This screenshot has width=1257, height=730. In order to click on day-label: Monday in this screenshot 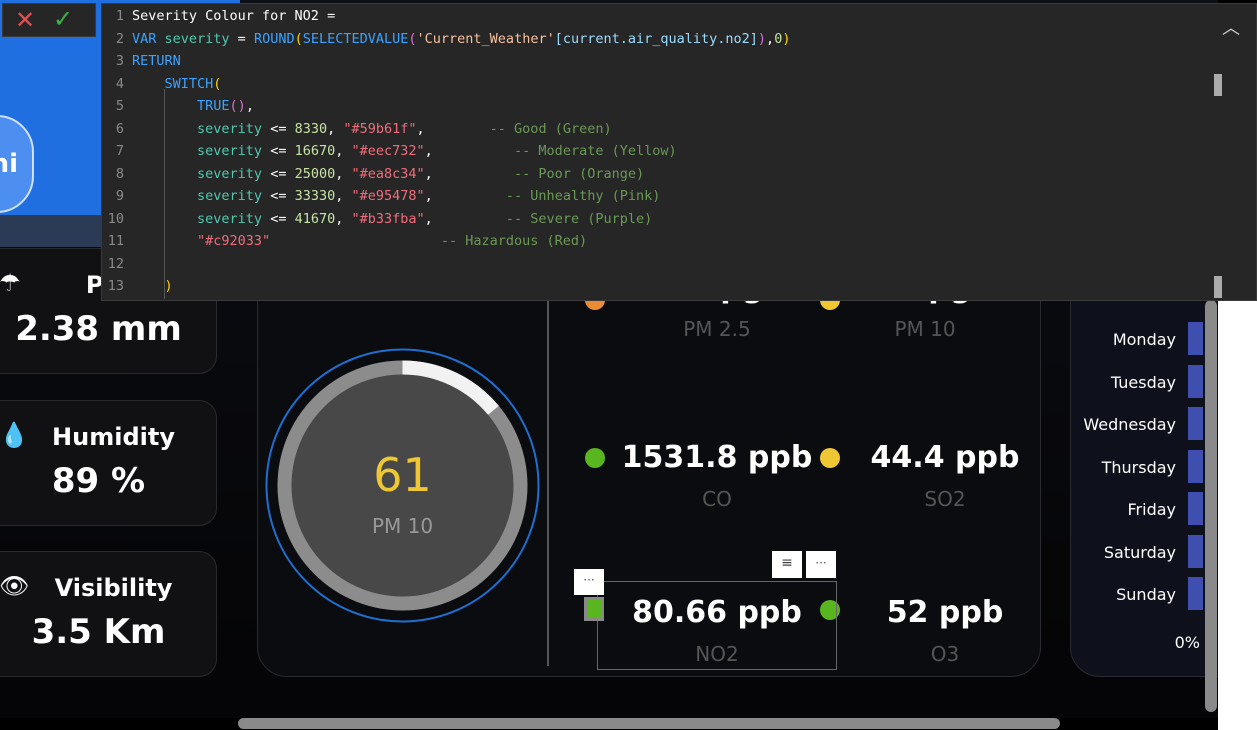, I will do `click(1144, 339)`.